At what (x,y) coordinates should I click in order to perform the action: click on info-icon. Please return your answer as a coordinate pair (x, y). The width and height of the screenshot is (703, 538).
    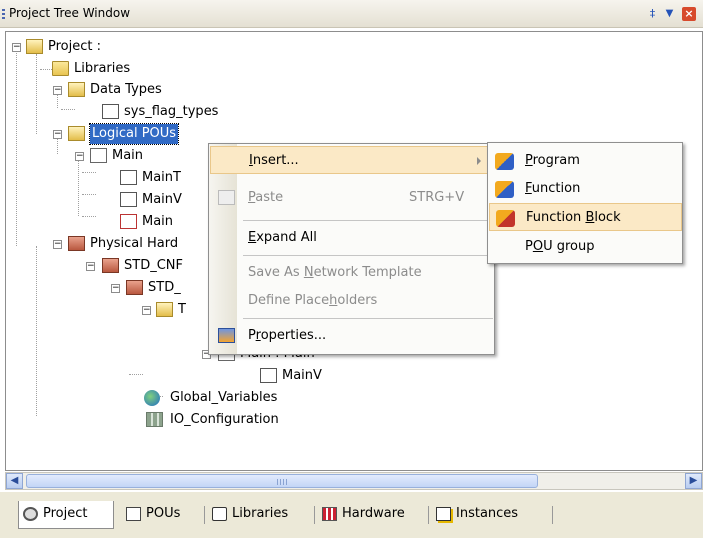
    Looking at the image, I should click on (128, 177).